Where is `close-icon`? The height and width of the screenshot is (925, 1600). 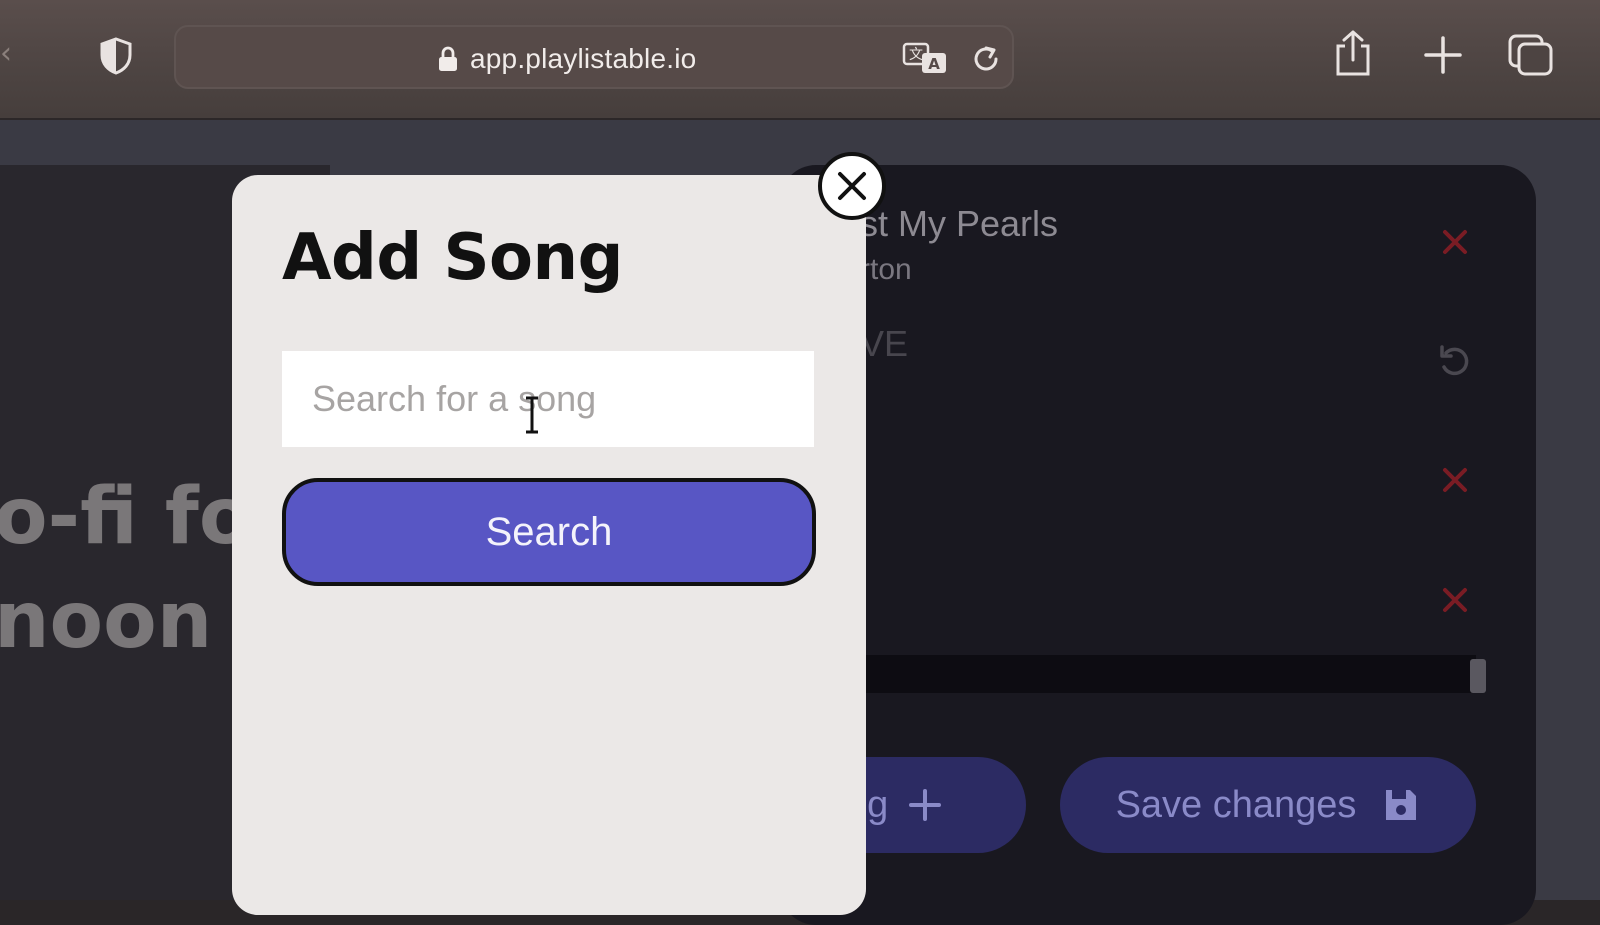 close-icon is located at coordinates (852, 186).